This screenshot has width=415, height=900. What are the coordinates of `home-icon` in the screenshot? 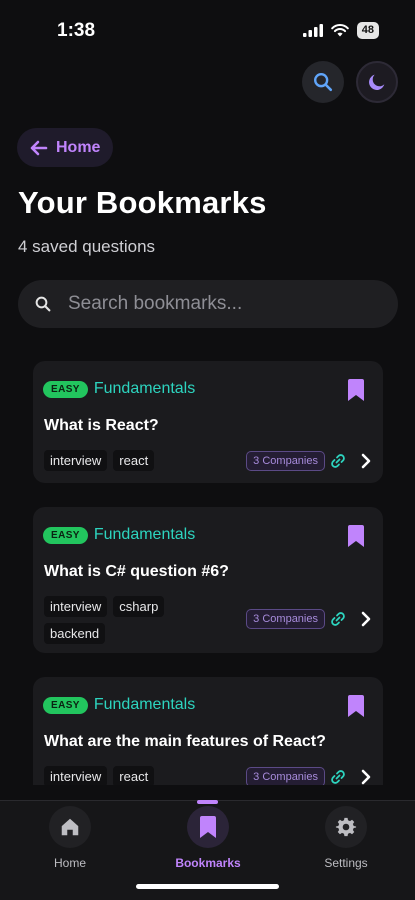 It's located at (70, 827).